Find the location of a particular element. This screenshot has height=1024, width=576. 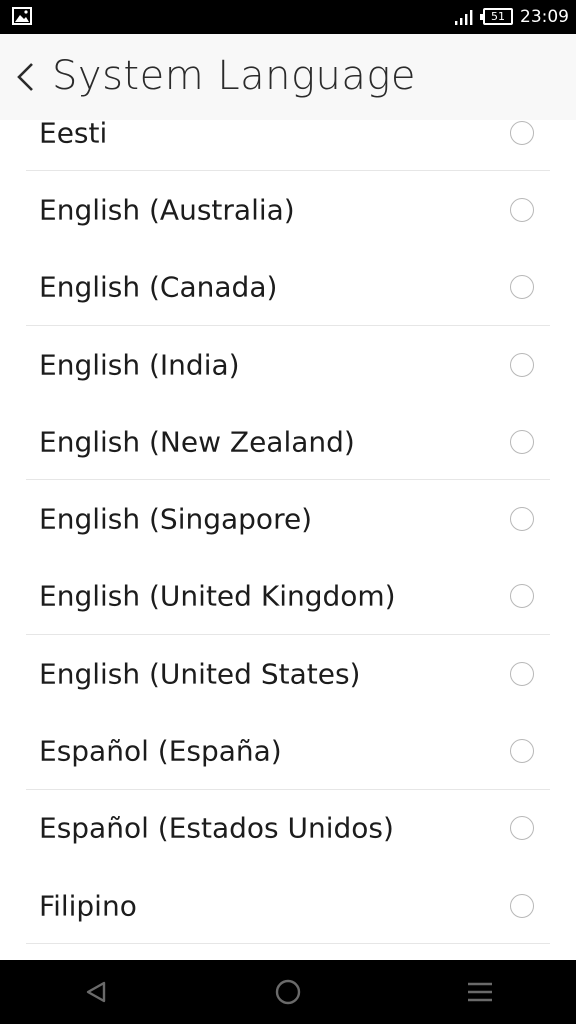

back-button is located at coordinates (26, 76).